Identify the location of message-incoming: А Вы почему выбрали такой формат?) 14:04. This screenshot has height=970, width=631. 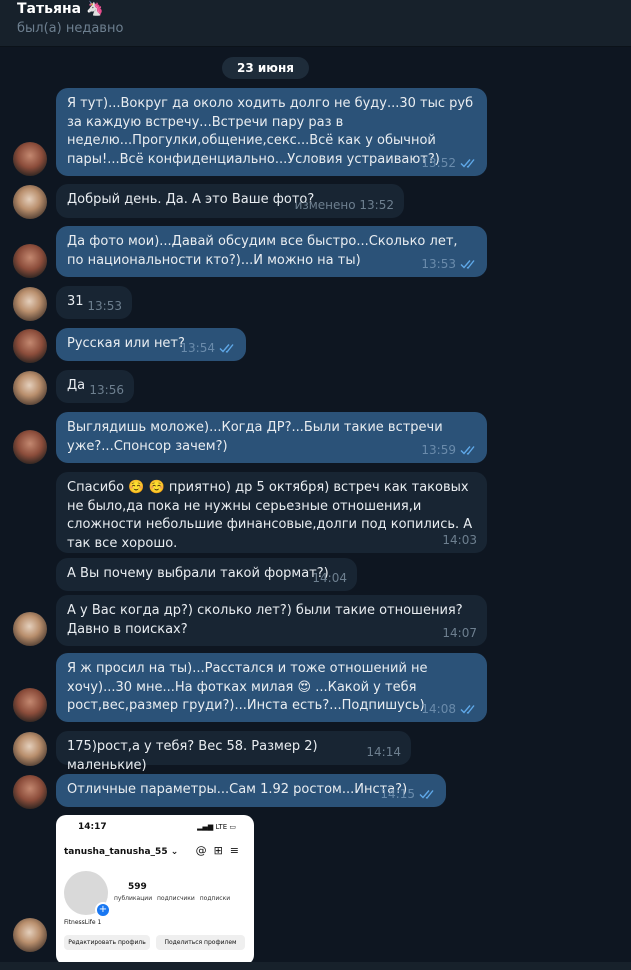
(206, 574).